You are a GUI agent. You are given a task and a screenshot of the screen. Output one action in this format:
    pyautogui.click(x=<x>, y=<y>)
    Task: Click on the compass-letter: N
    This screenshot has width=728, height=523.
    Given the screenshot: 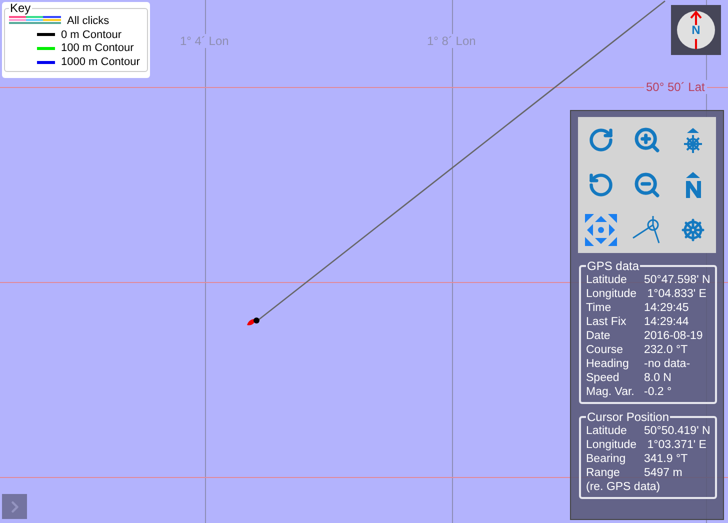 What is the action you would take?
    pyautogui.click(x=696, y=30)
    